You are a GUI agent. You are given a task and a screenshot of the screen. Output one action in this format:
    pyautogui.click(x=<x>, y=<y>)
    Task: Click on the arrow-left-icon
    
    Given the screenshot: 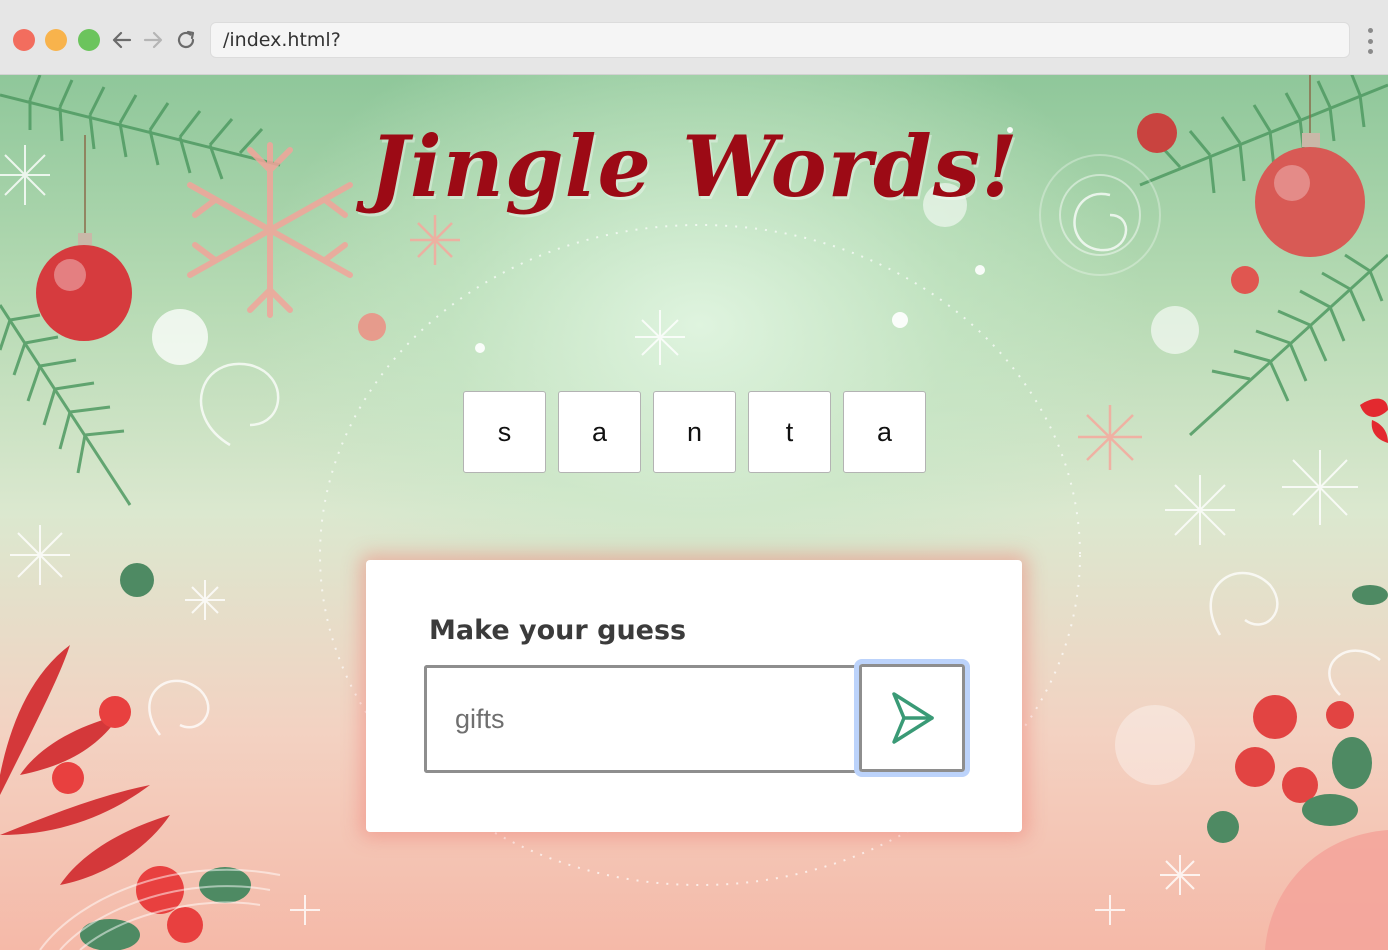 What is the action you would take?
    pyautogui.click(x=122, y=40)
    